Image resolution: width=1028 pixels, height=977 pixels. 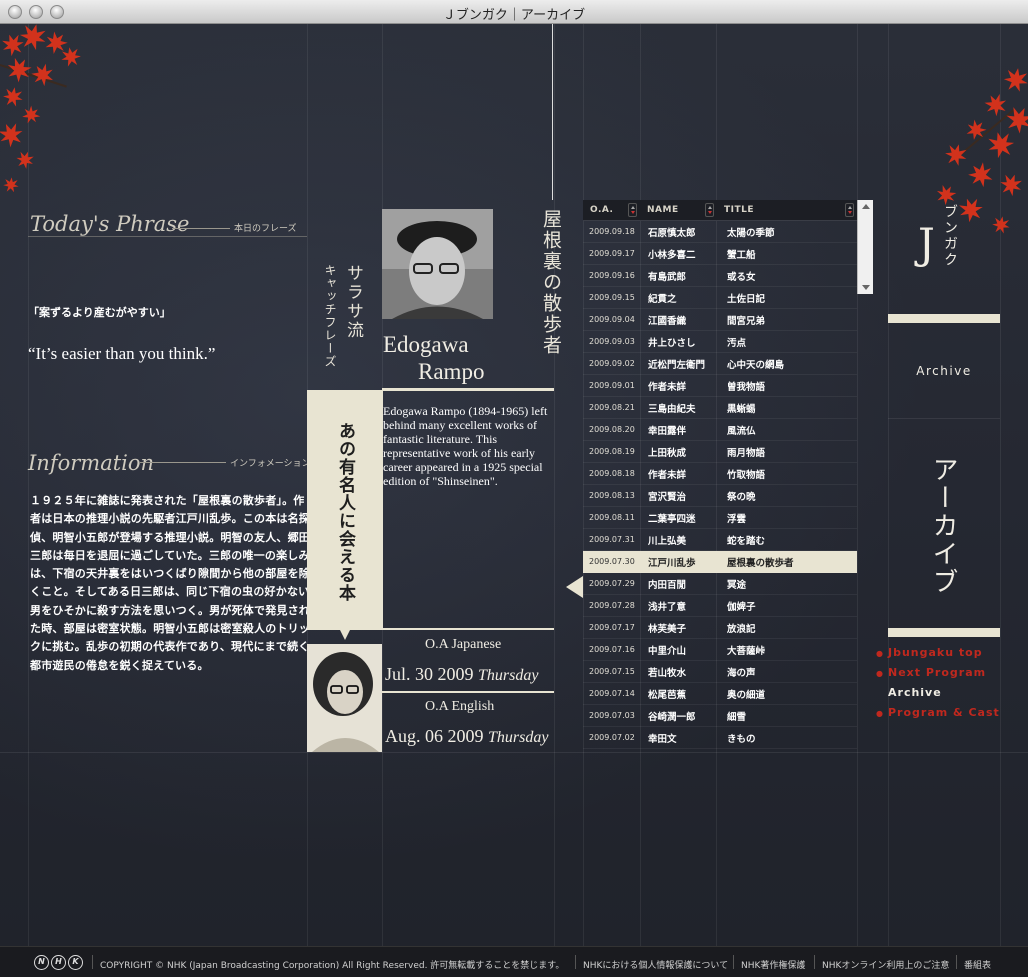 What do you see at coordinates (720, 386) in the screenshot?
I see `table-row: 2009.09.01 作者未詳 曽我物語` at bounding box center [720, 386].